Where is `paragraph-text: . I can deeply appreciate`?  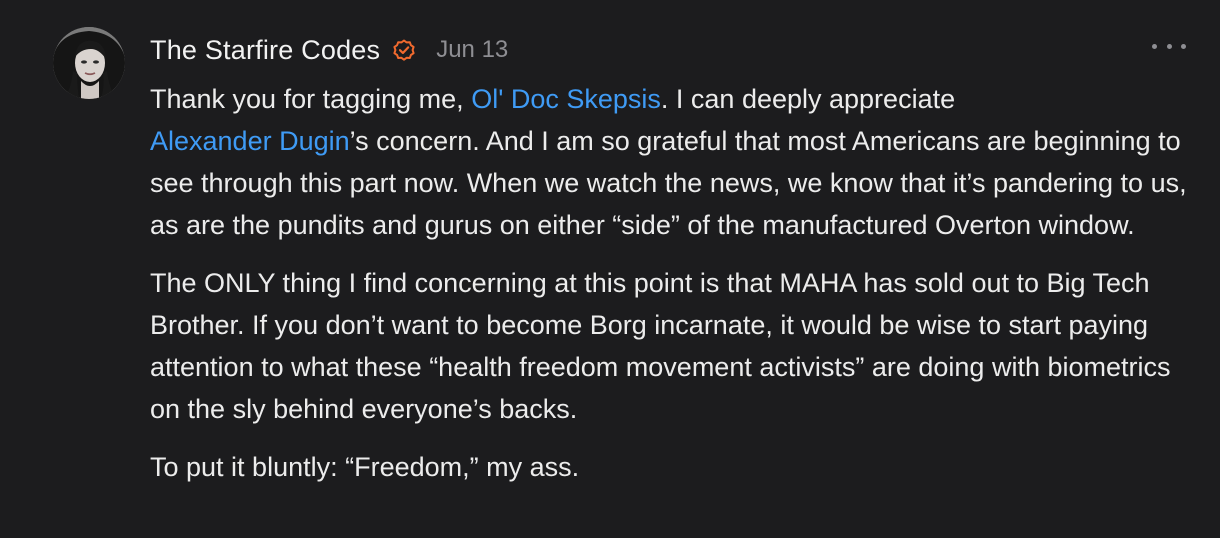
paragraph-text: . I can deeply appreciate is located at coordinates (808, 99).